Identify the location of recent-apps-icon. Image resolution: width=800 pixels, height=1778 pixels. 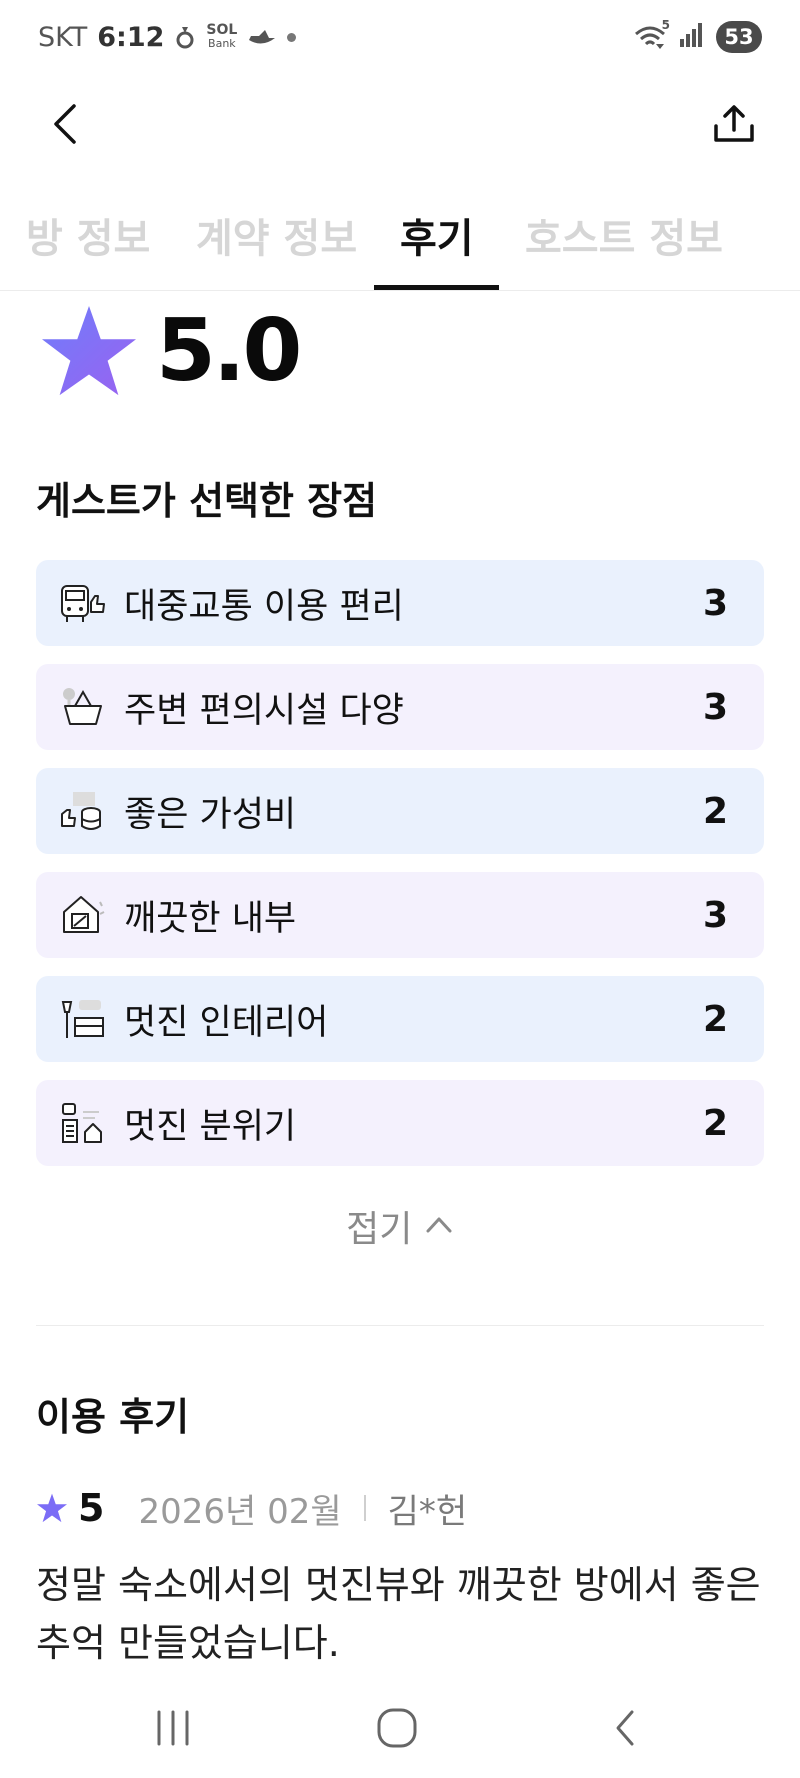
(173, 1728).